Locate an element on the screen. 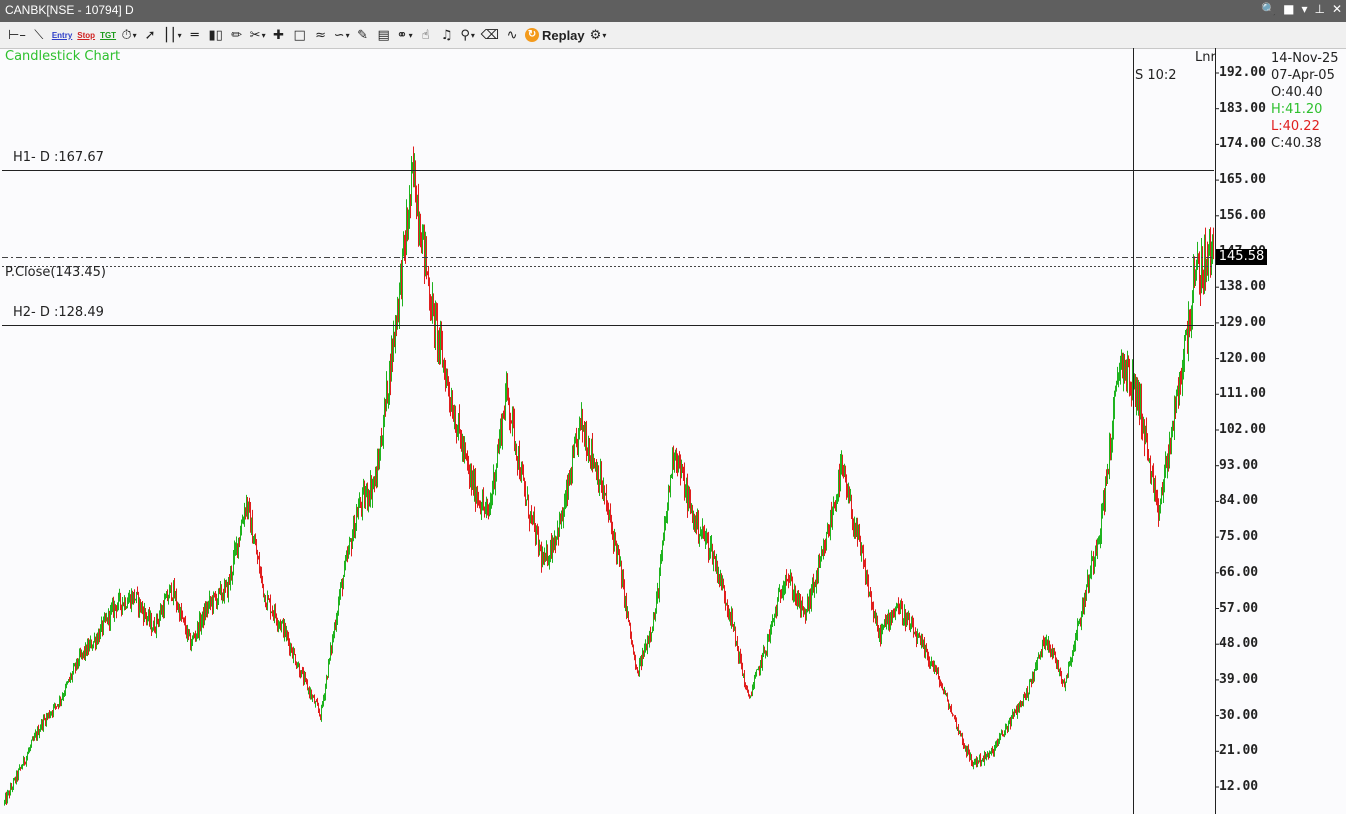  pin-icon: ⊥ is located at coordinates (1319, 9).